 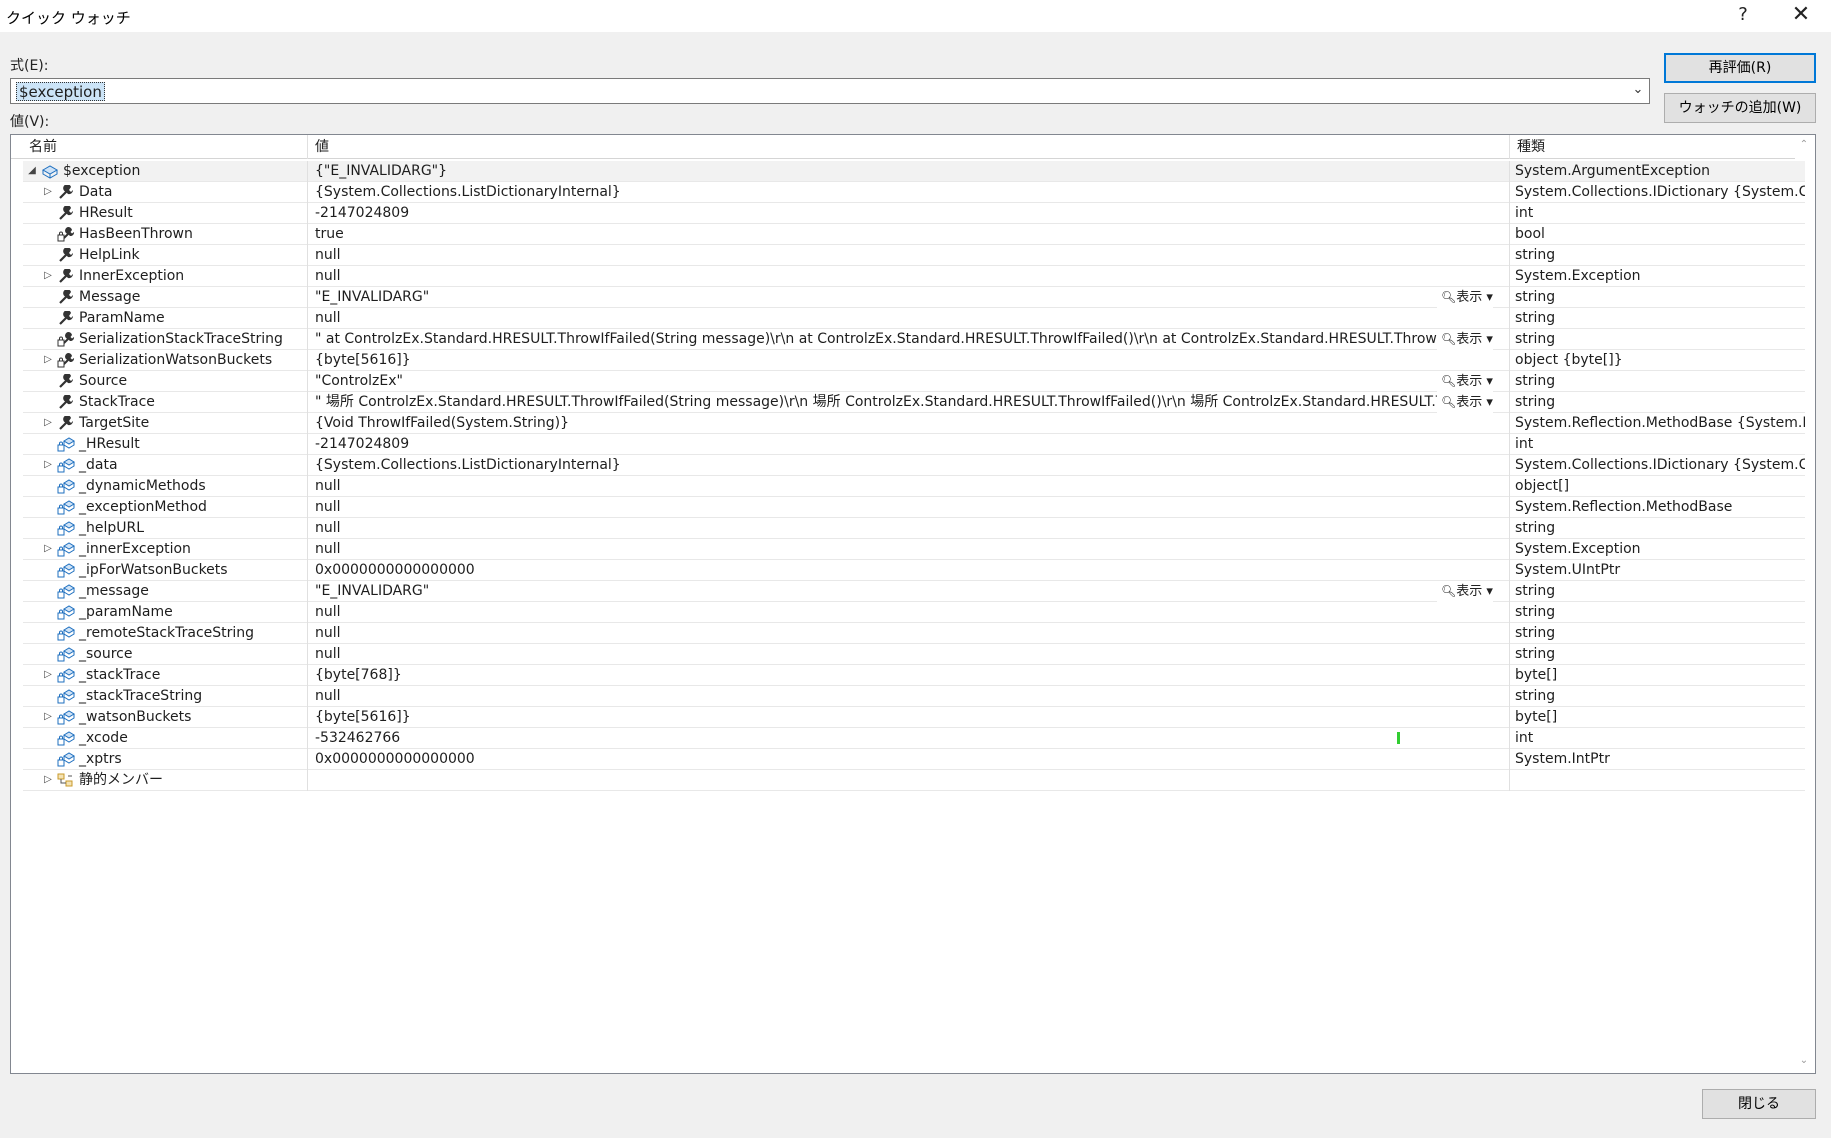 I want to click on table-row: _paramName null string, so click(x=914, y=612).